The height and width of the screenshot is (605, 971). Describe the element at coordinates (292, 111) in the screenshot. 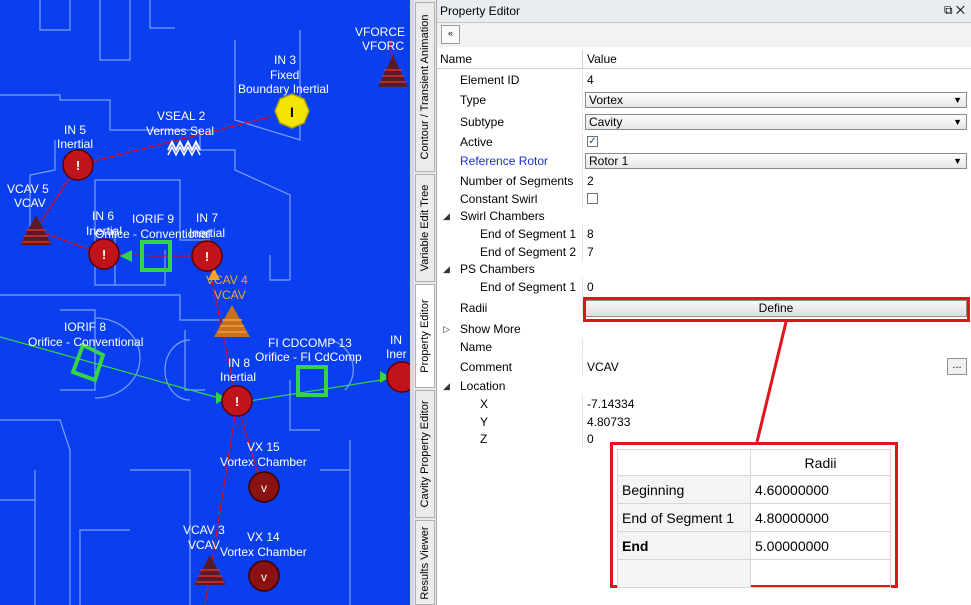

I see `fixed-boundary-in3-node: I` at that location.